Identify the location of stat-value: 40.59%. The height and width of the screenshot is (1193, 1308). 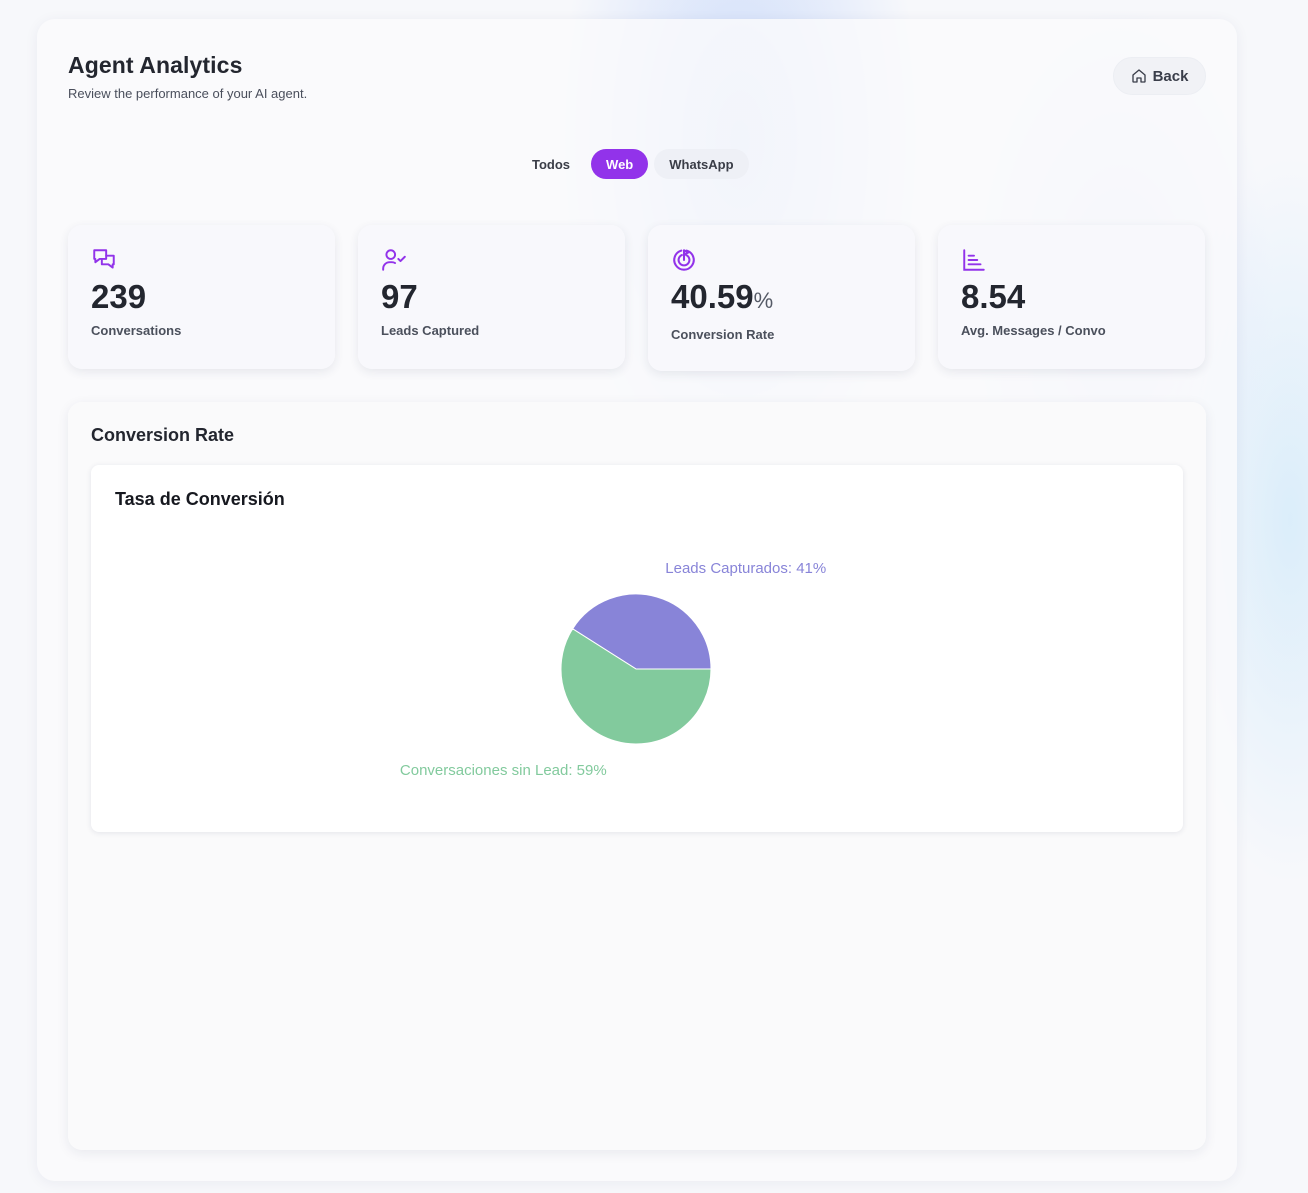
(722, 296).